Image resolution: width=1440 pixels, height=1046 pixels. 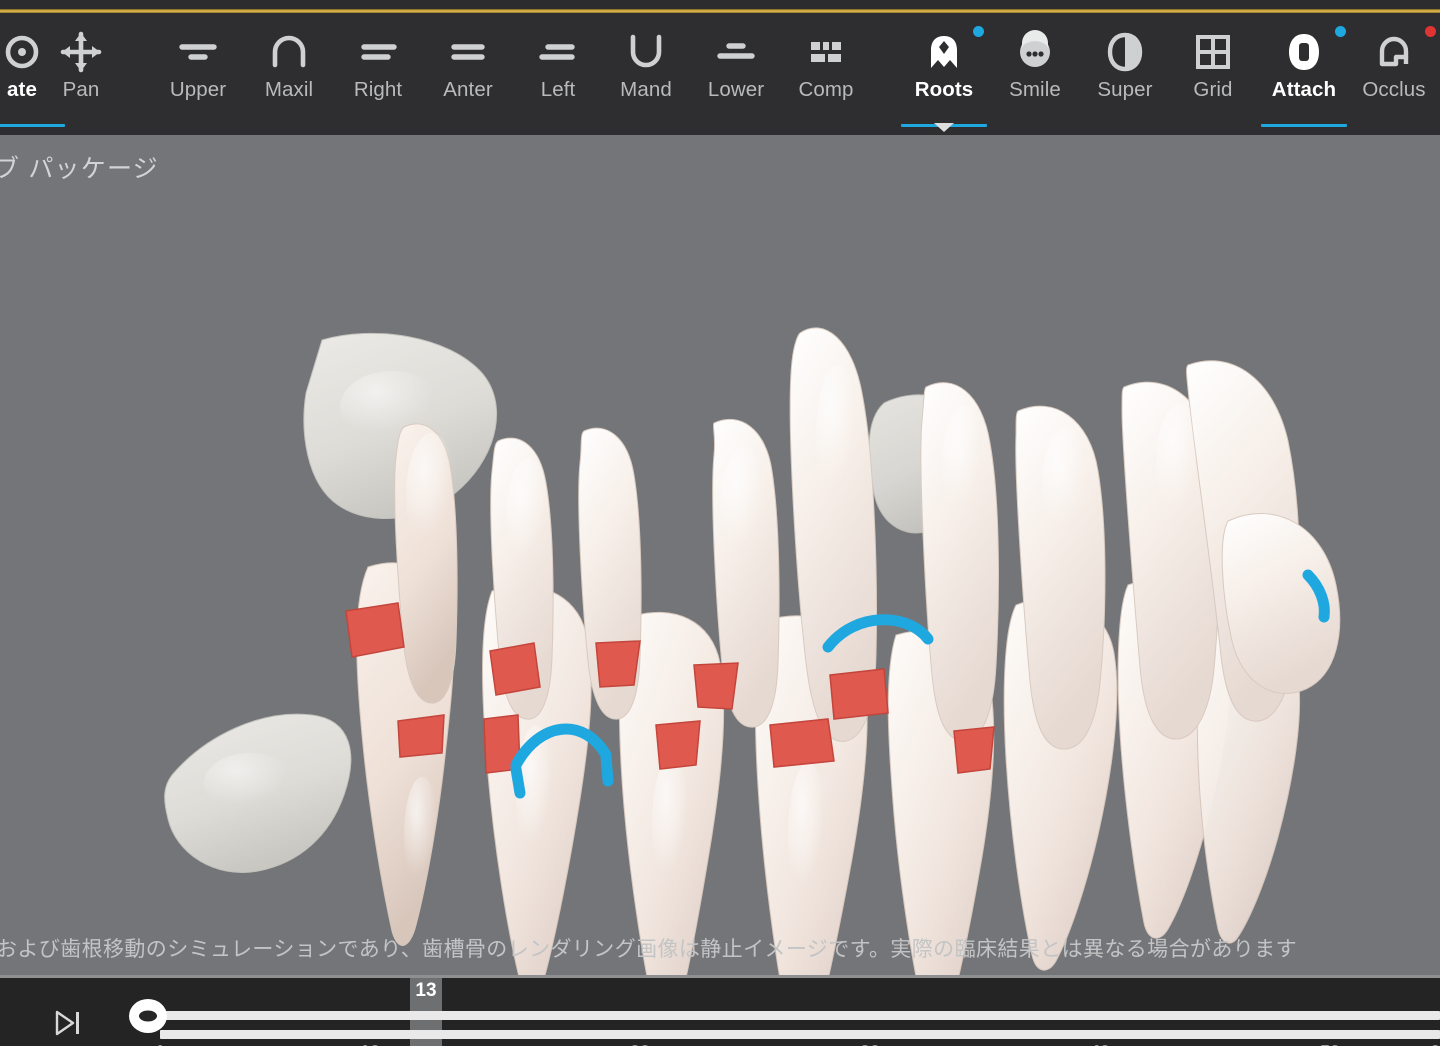 What do you see at coordinates (378, 89) in the screenshot?
I see `toolbar-item-label: Right` at bounding box center [378, 89].